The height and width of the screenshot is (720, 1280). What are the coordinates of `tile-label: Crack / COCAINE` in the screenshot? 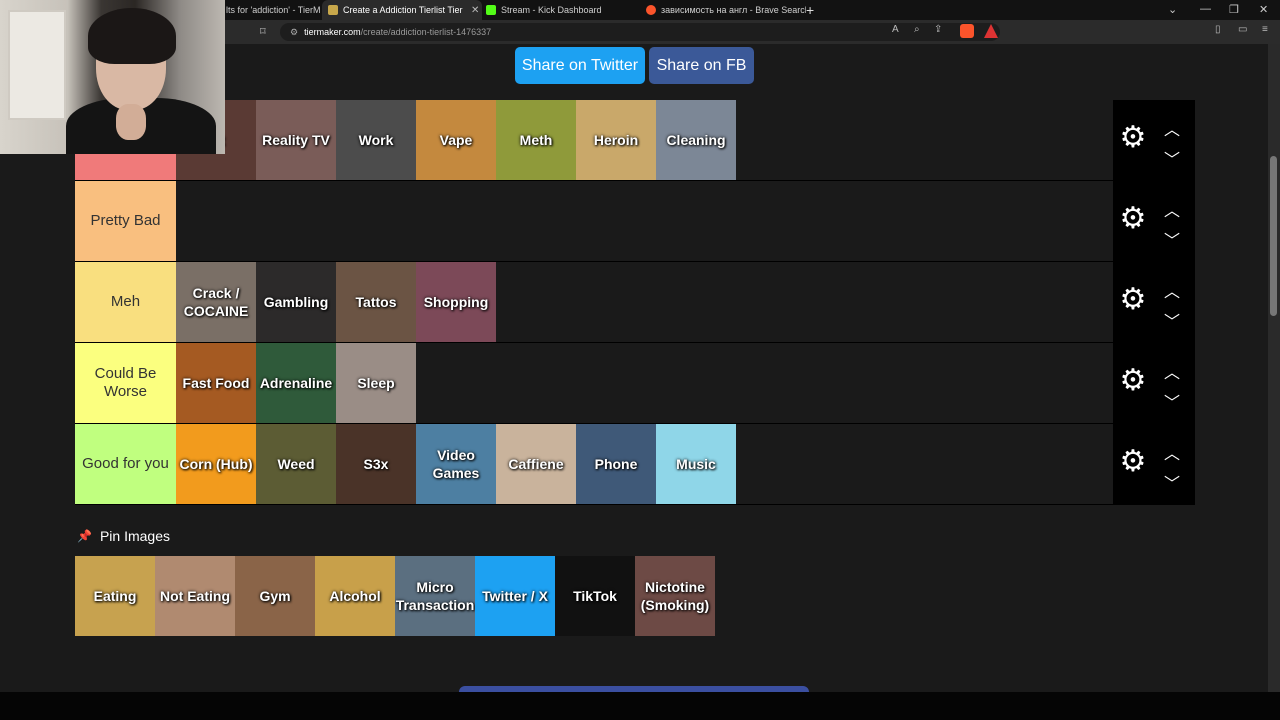 It's located at (216, 302).